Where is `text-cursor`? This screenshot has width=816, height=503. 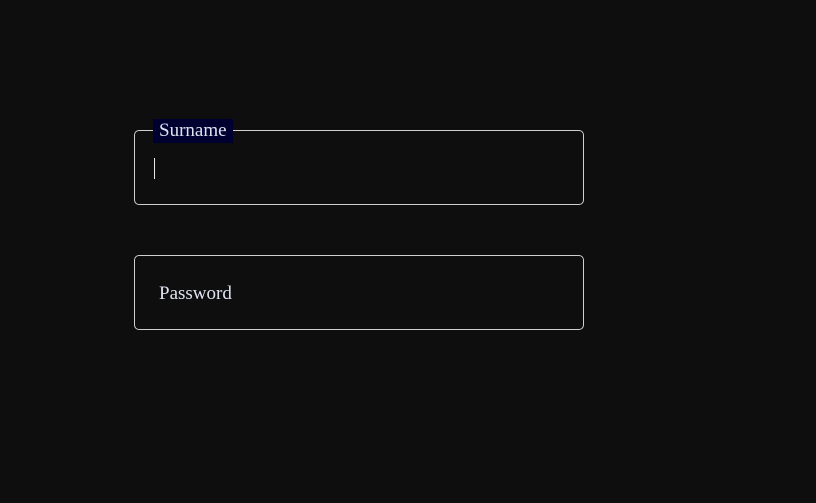 text-cursor is located at coordinates (154, 168).